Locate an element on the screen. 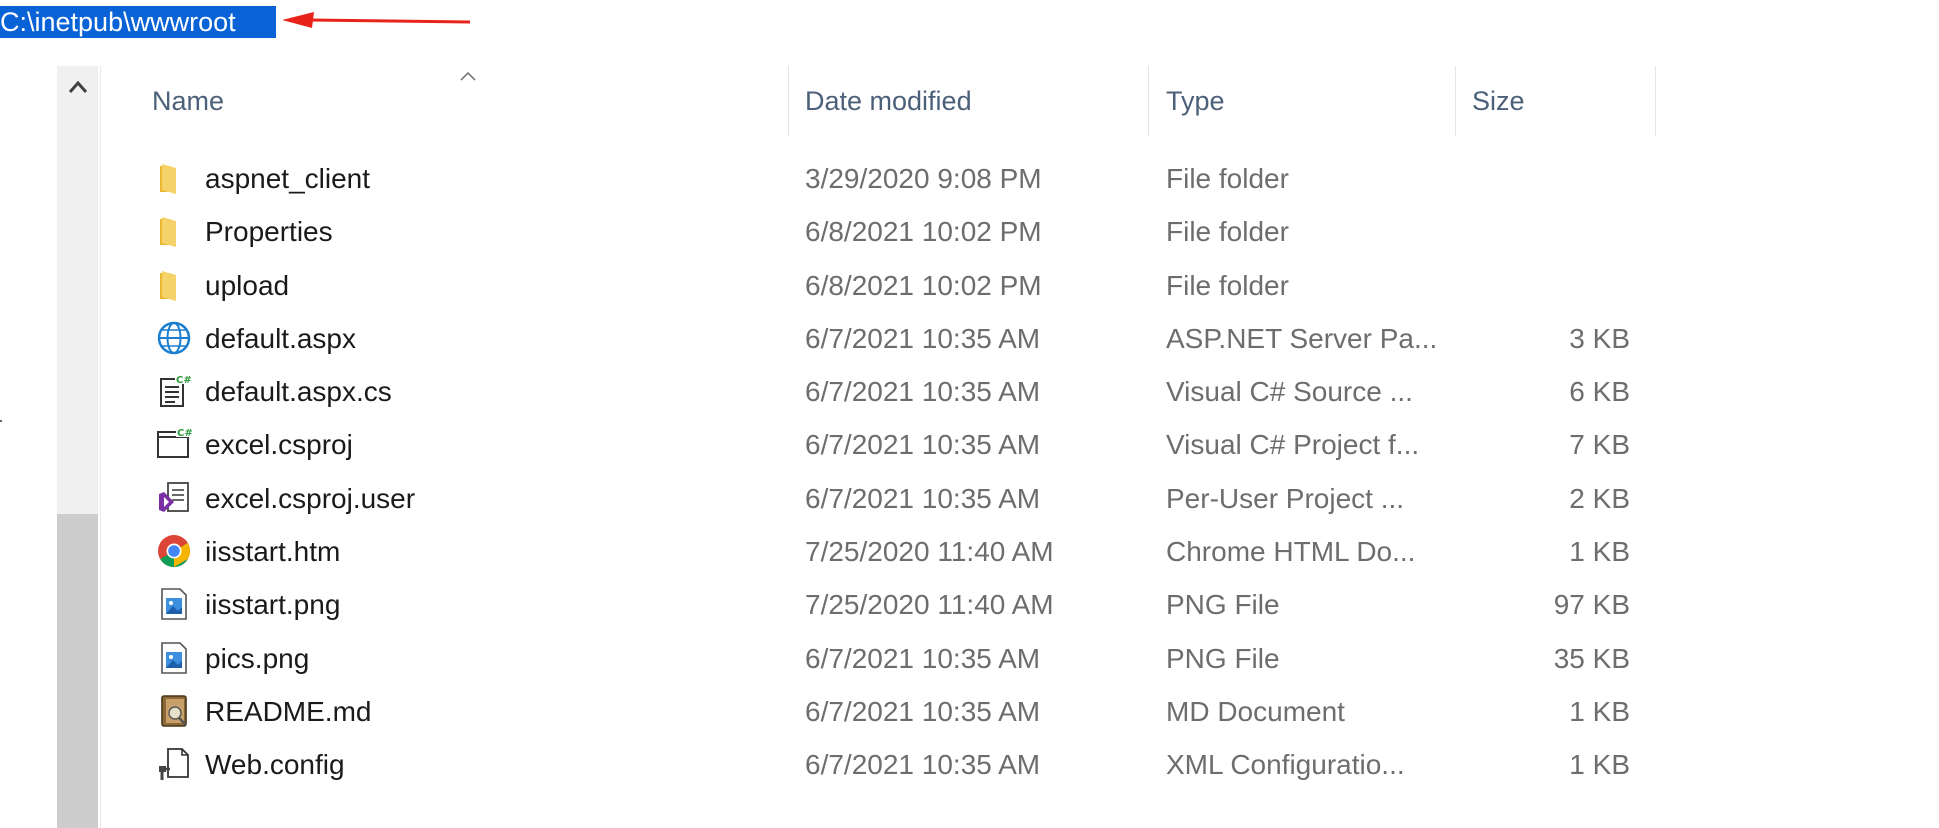 This screenshot has height=828, width=1939. file-name: excel.csproj is located at coordinates (279, 445).